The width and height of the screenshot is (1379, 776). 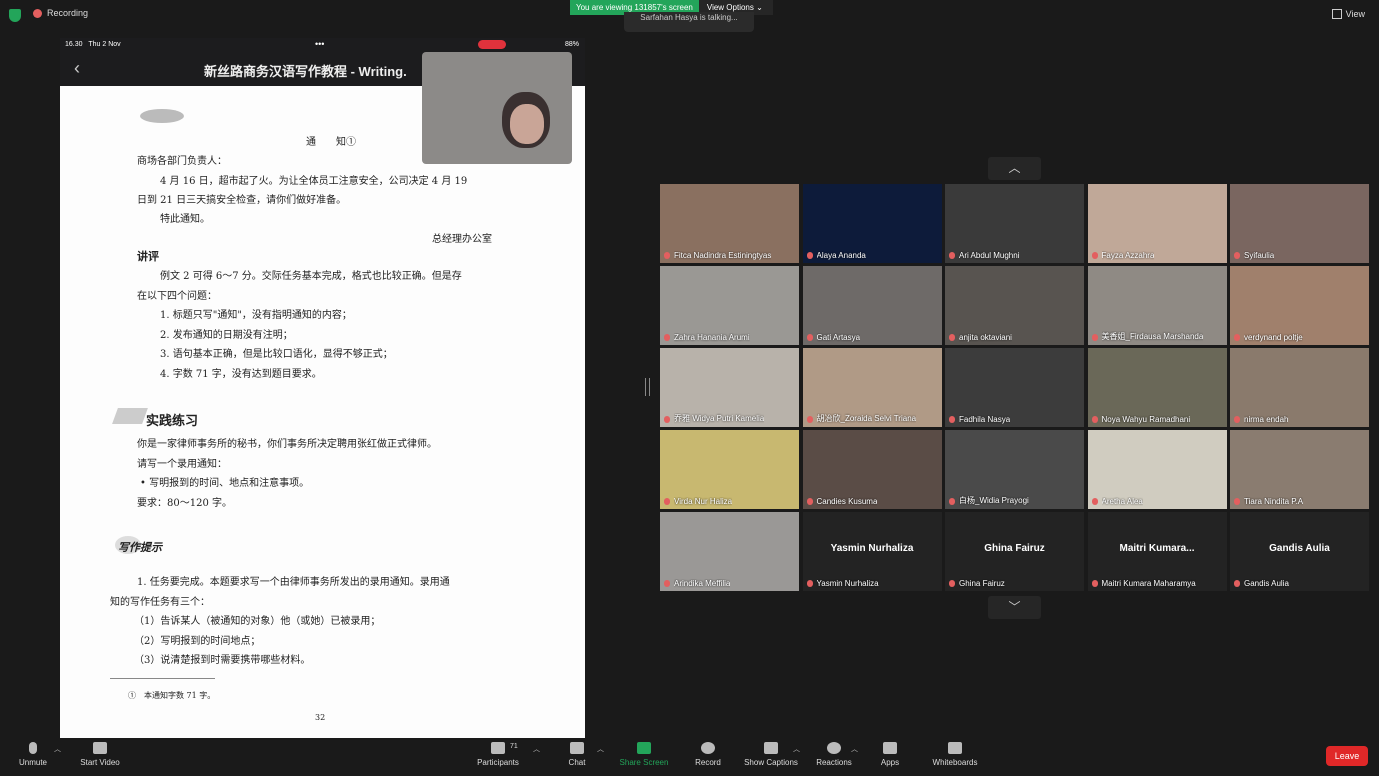 What do you see at coordinates (32, 762) in the screenshot?
I see `unmute-label: Unmute` at bounding box center [32, 762].